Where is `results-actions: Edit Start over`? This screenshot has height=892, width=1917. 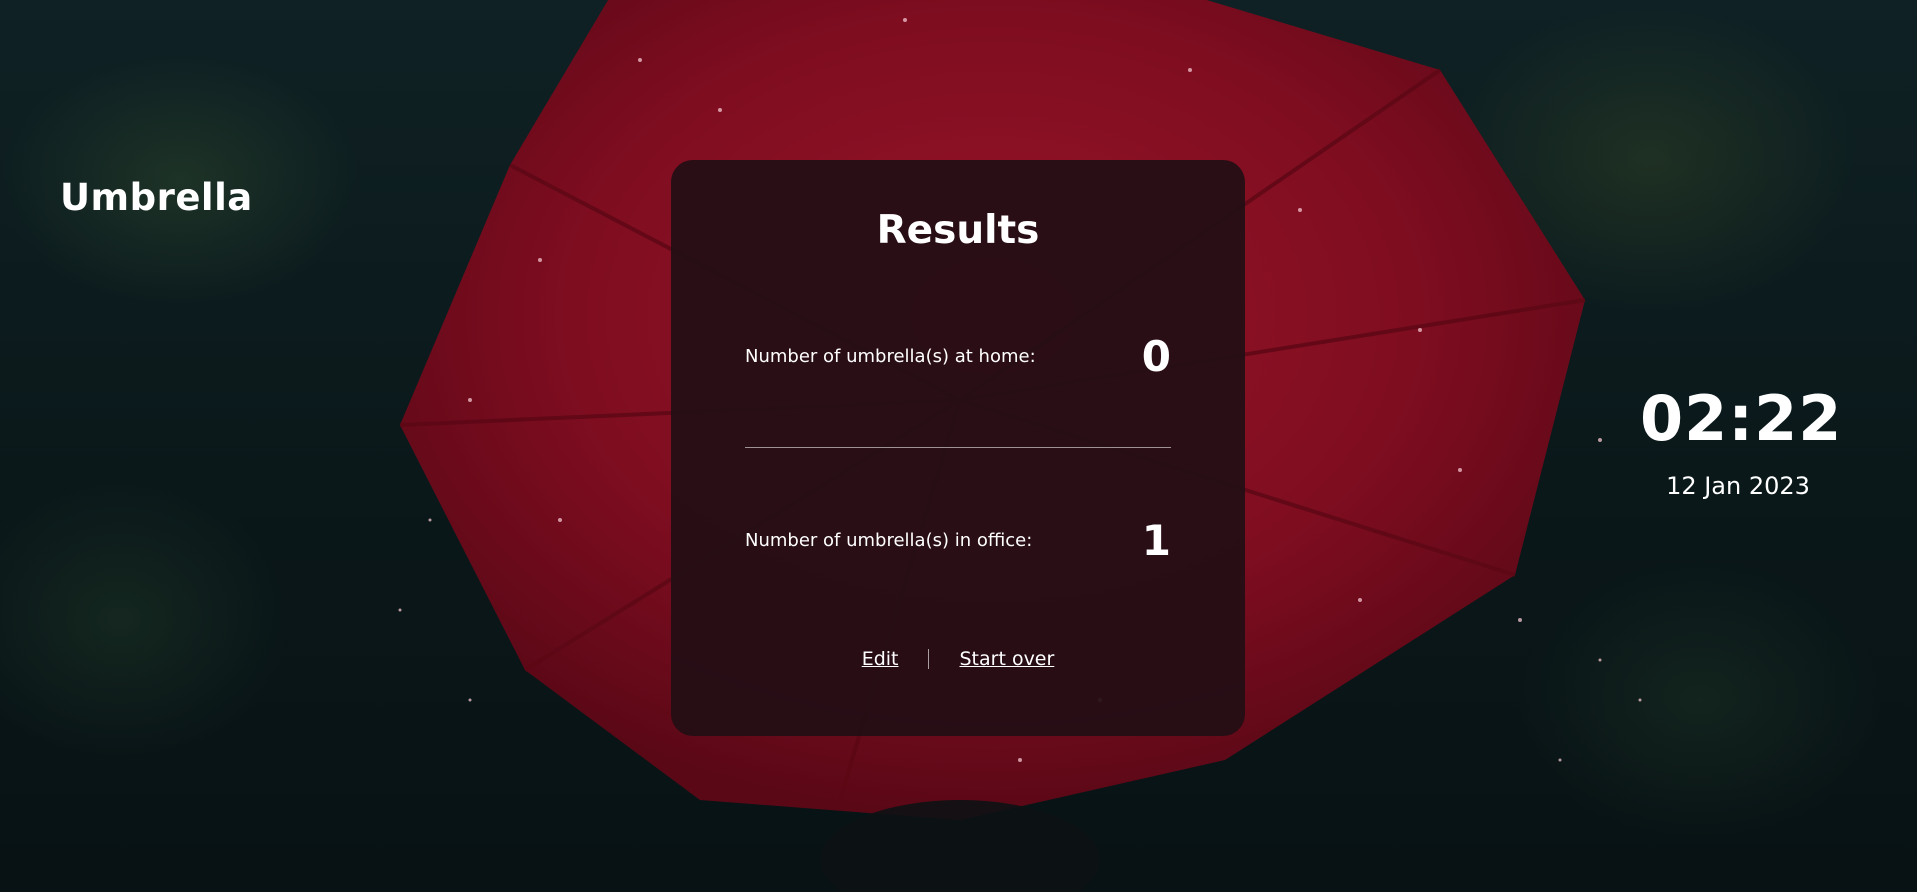 results-actions: Edit Start over is located at coordinates (958, 659).